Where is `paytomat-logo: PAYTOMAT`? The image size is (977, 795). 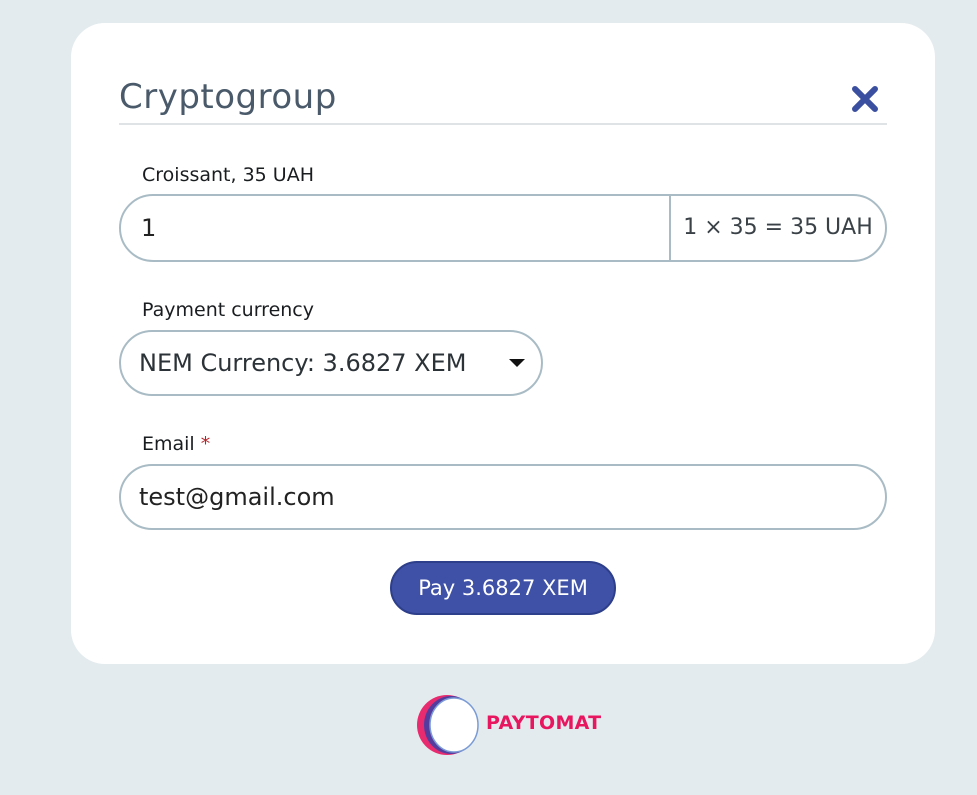 paytomat-logo: PAYTOMAT is located at coordinates (509, 725).